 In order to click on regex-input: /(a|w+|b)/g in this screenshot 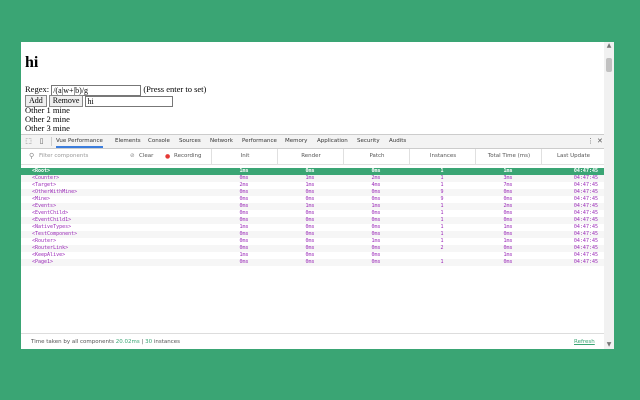, I will do `click(96, 90)`.